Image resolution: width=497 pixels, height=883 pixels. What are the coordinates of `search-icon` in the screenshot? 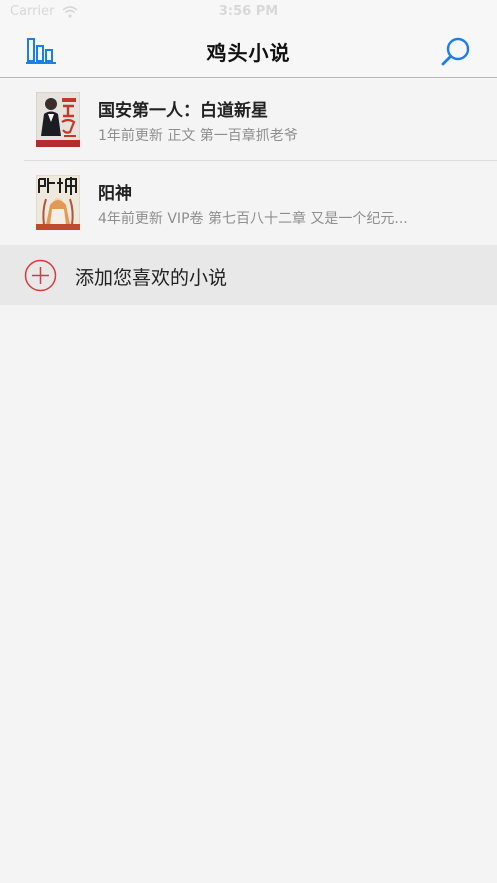 It's located at (455, 51).